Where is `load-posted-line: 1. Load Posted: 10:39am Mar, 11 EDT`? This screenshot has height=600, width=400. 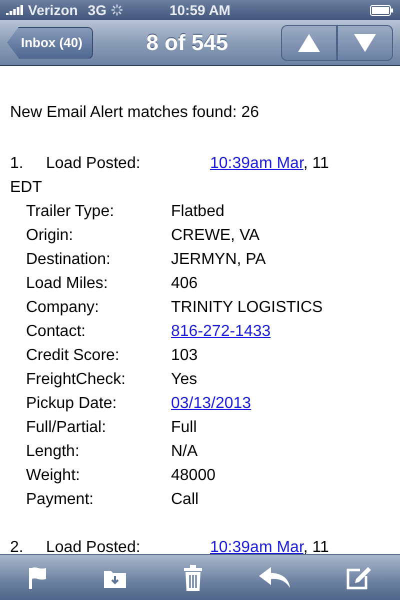
load-posted-line: 1. Load Posted: 10:39am Mar, 11 EDT is located at coordinates (170, 176).